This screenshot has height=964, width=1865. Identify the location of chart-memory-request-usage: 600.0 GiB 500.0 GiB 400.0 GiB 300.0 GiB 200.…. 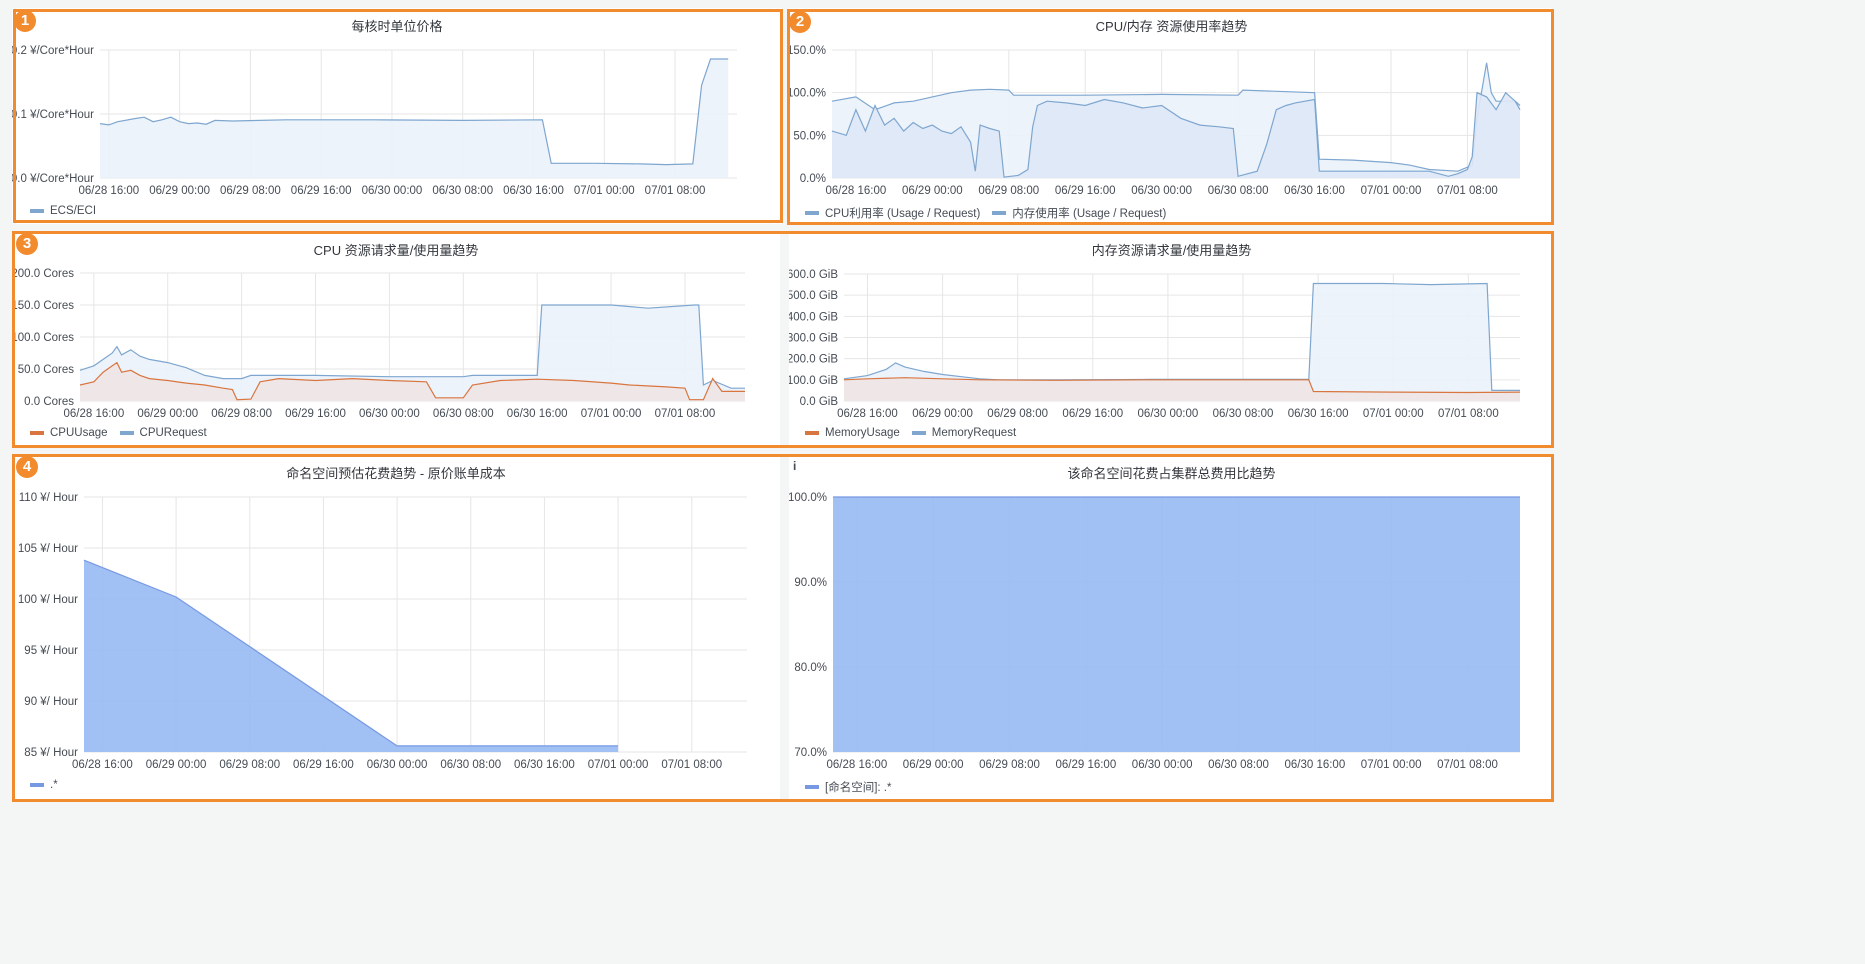
(1155, 344).